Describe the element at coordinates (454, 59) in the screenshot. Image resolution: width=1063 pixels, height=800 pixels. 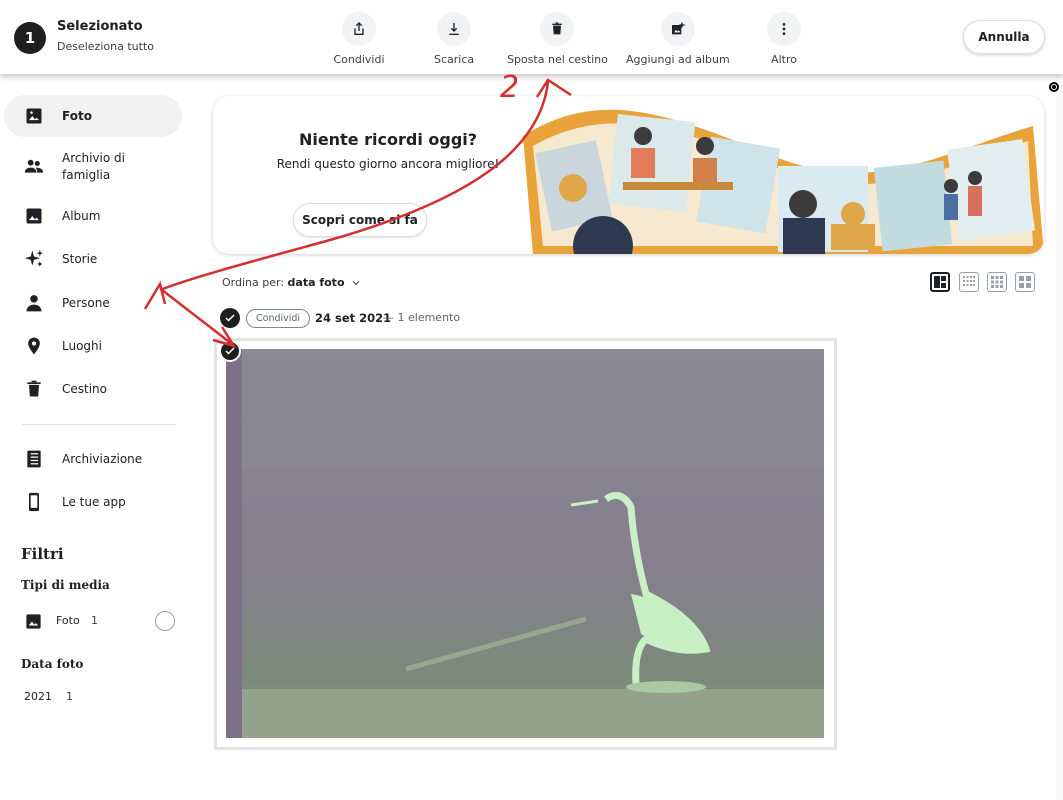
I see `download-label: Scarica` at that location.